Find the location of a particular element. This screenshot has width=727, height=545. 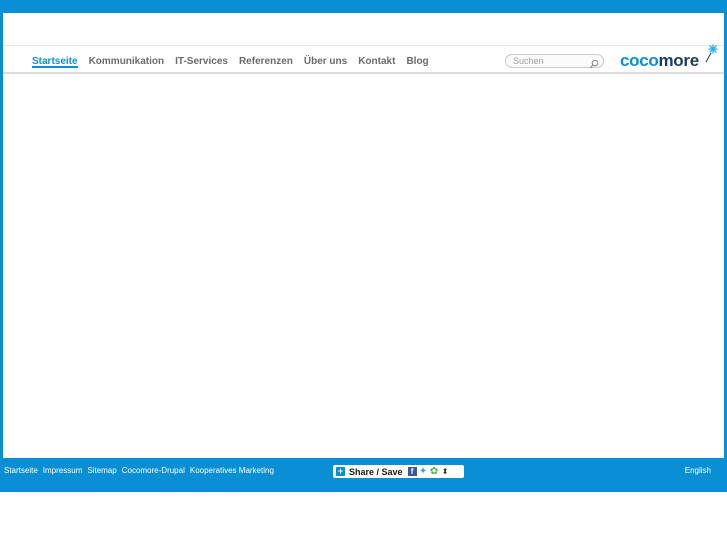

twitter-icon: ✦ is located at coordinates (423, 471).